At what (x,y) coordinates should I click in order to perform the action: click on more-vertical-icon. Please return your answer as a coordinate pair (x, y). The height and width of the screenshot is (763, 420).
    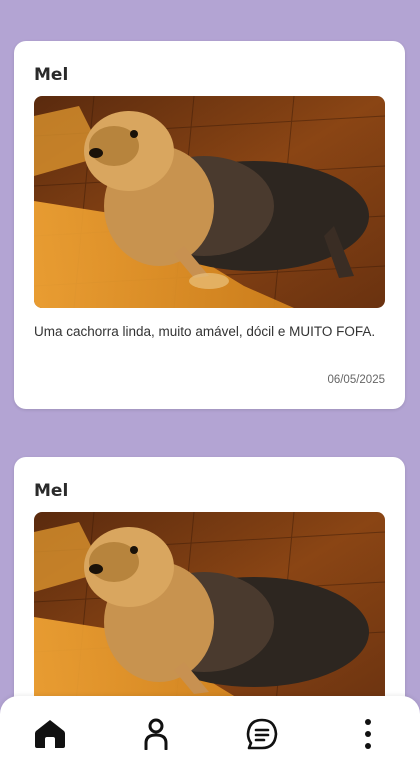
    Looking at the image, I should click on (368, 736).